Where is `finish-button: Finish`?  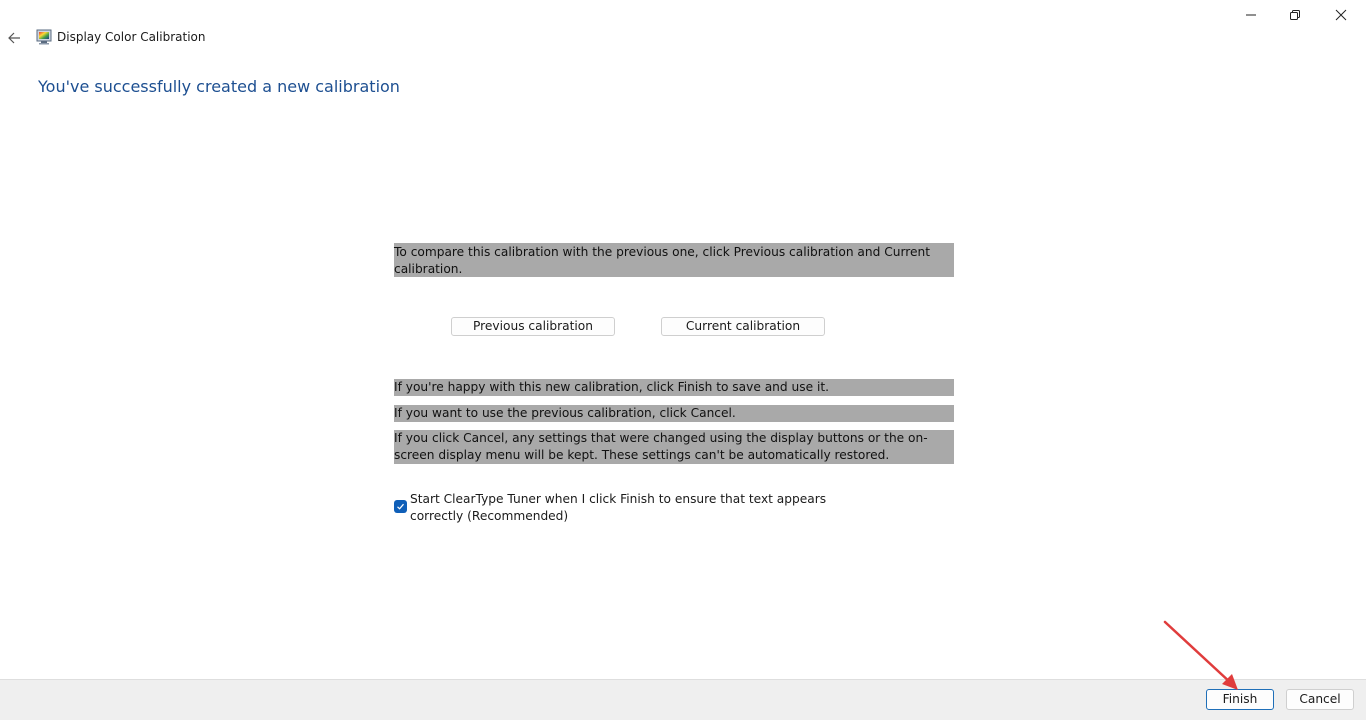
finish-button: Finish is located at coordinates (1240, 699).